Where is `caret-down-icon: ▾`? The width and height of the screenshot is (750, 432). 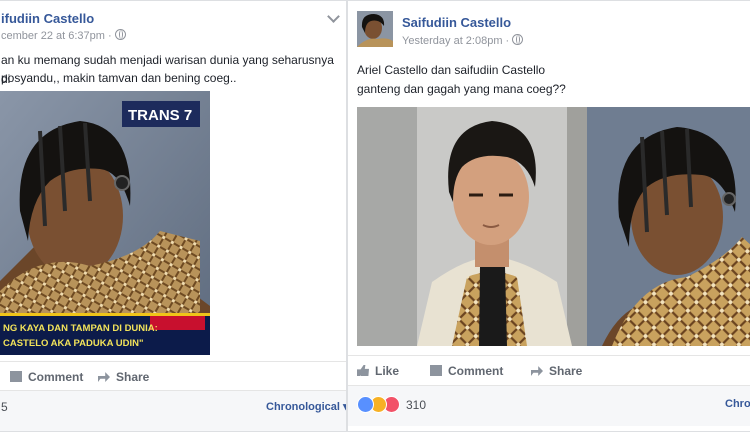 caret-down-icon: ▾ is located at coordinates (343, 407).